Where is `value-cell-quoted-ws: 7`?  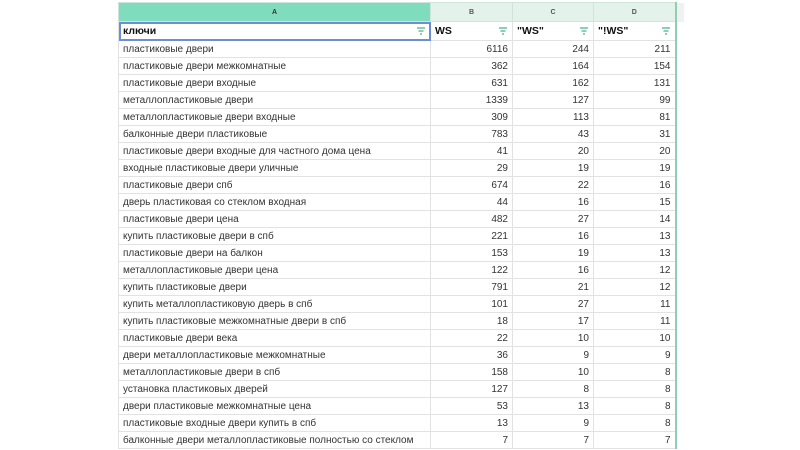
value-cell-quoted-ws: 7 is located at coordinates (553, 440).